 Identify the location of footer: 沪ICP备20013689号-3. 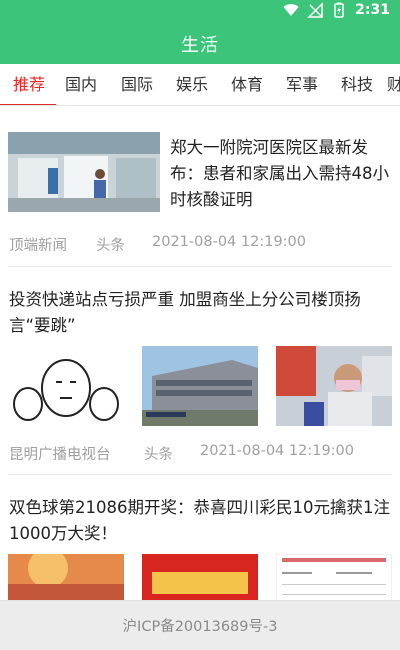
(200, 625).